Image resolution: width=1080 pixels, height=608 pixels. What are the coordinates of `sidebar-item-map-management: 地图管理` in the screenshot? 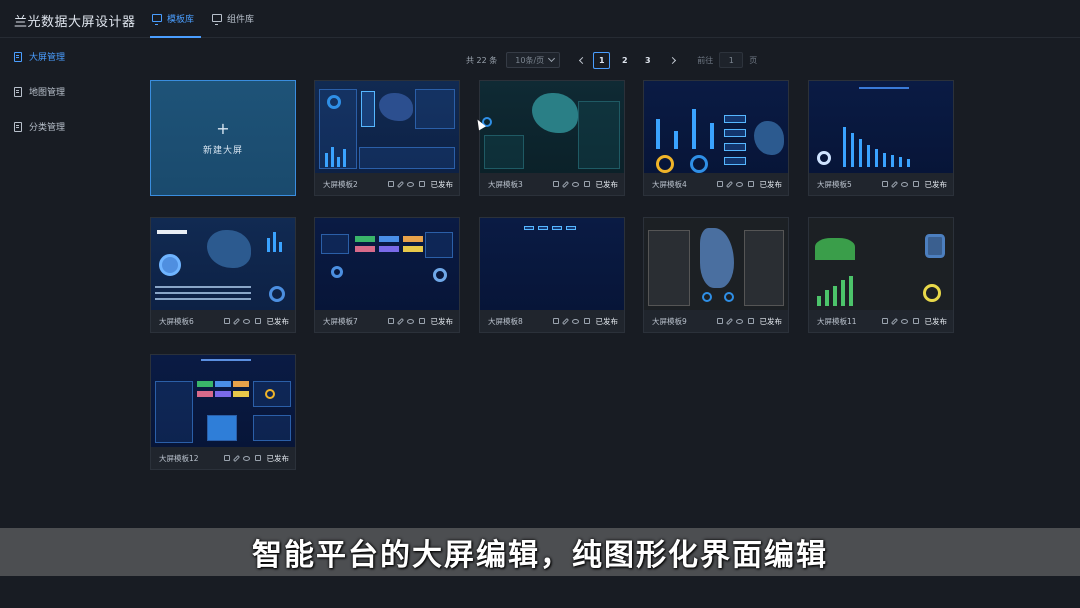 It's located at (39, 91).